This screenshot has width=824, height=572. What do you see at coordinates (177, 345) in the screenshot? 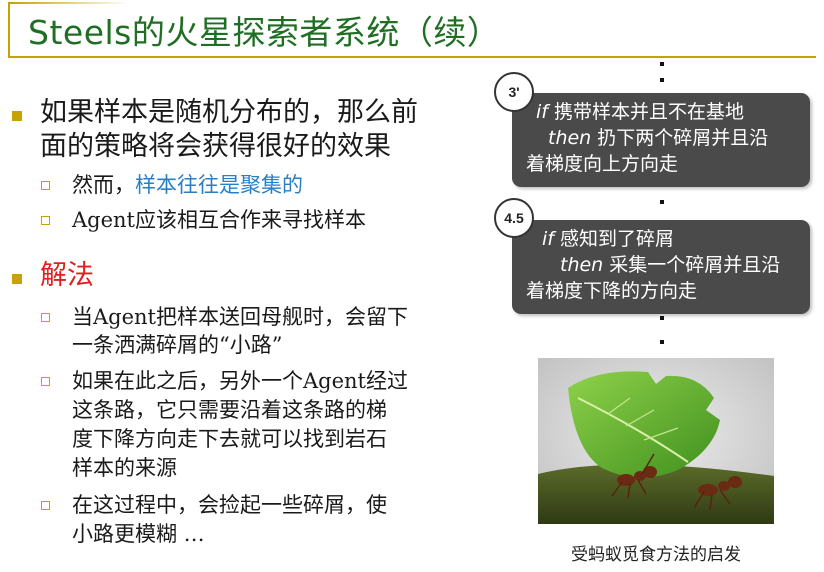
I see `sub-bullet-2-1-line-2: 一条洒满碎屑的“小路”` at bounding box center [177, 345].